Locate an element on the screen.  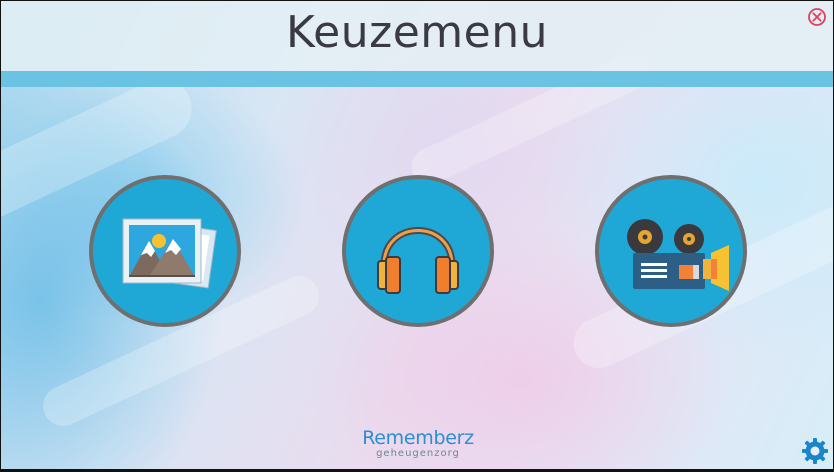
brand-name: Rememberz is located at coordinates (418, 438).